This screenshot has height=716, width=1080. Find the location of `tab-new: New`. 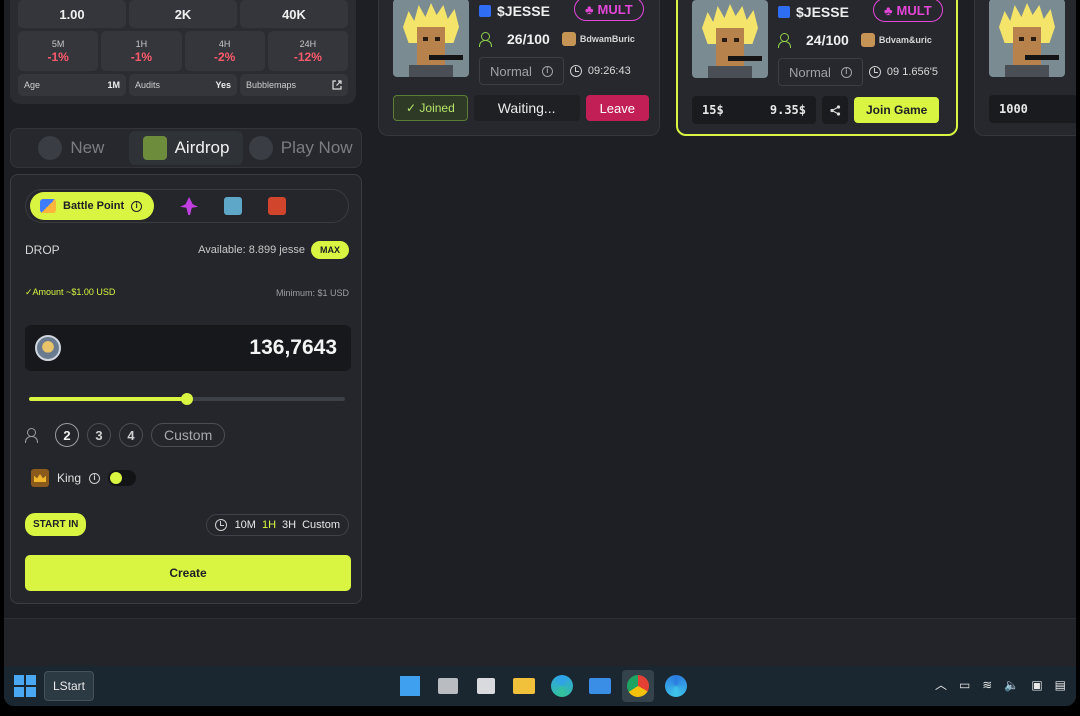

tab-new: New is located at coordinates (71, 148).